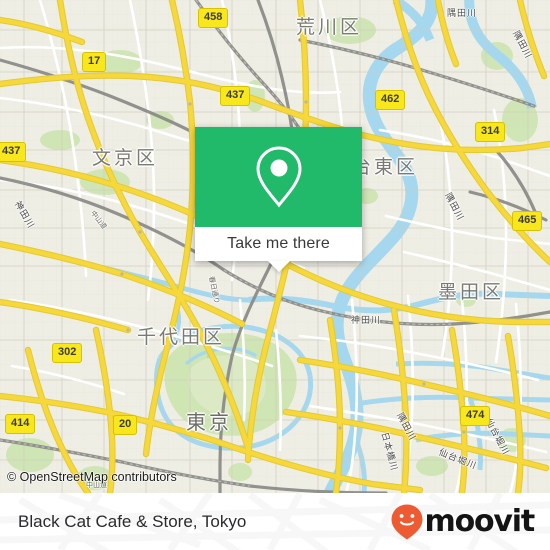 This screenshot has width=550, height=550. I want to click on moovit-smiley-pin-icon, so click(407, 521).